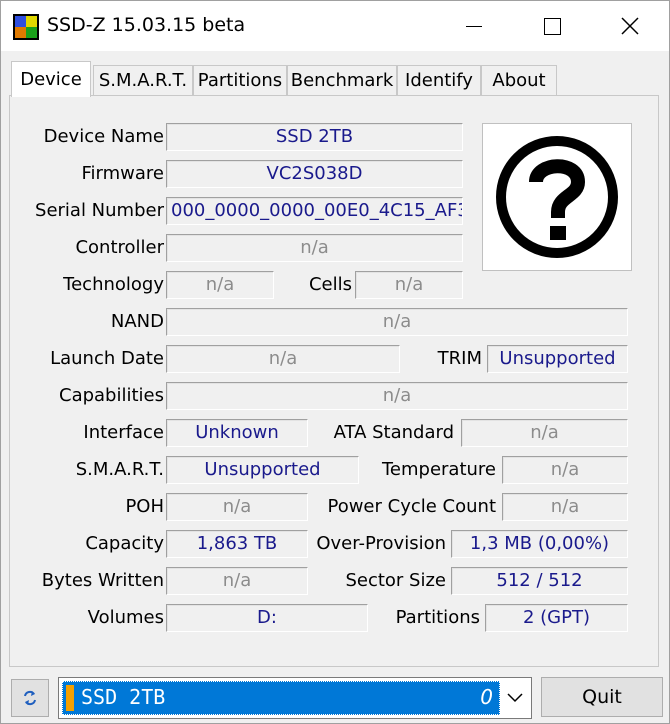 The width and height of the screenshot is (670, 724). What do you see at coordinates (103, 136) in the screenshot?
I see `device-name-label: Device Name` at bounding box center [103, 136].